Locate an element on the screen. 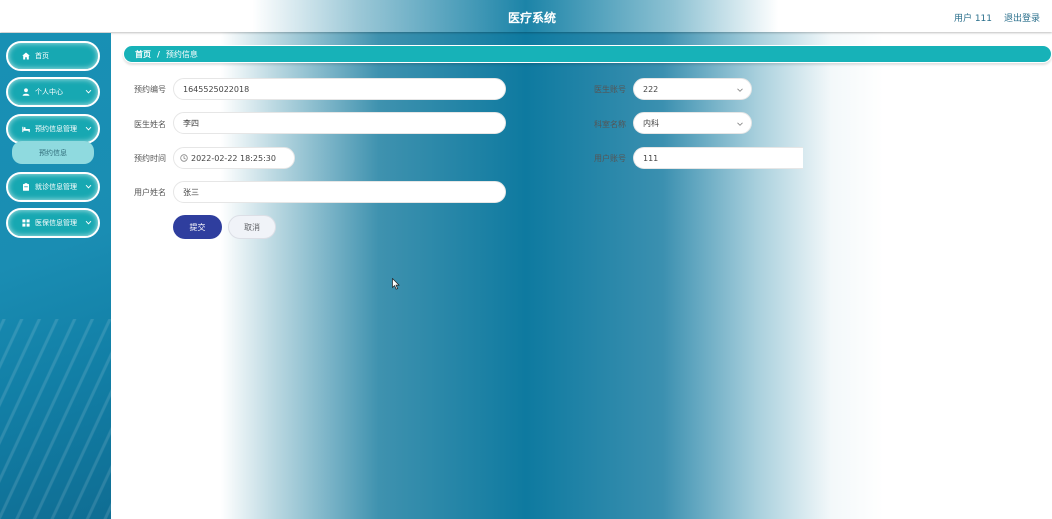 The image size is (1052, 519). appointment-no-label: 预约编号 is located at coordinates (150, 89).